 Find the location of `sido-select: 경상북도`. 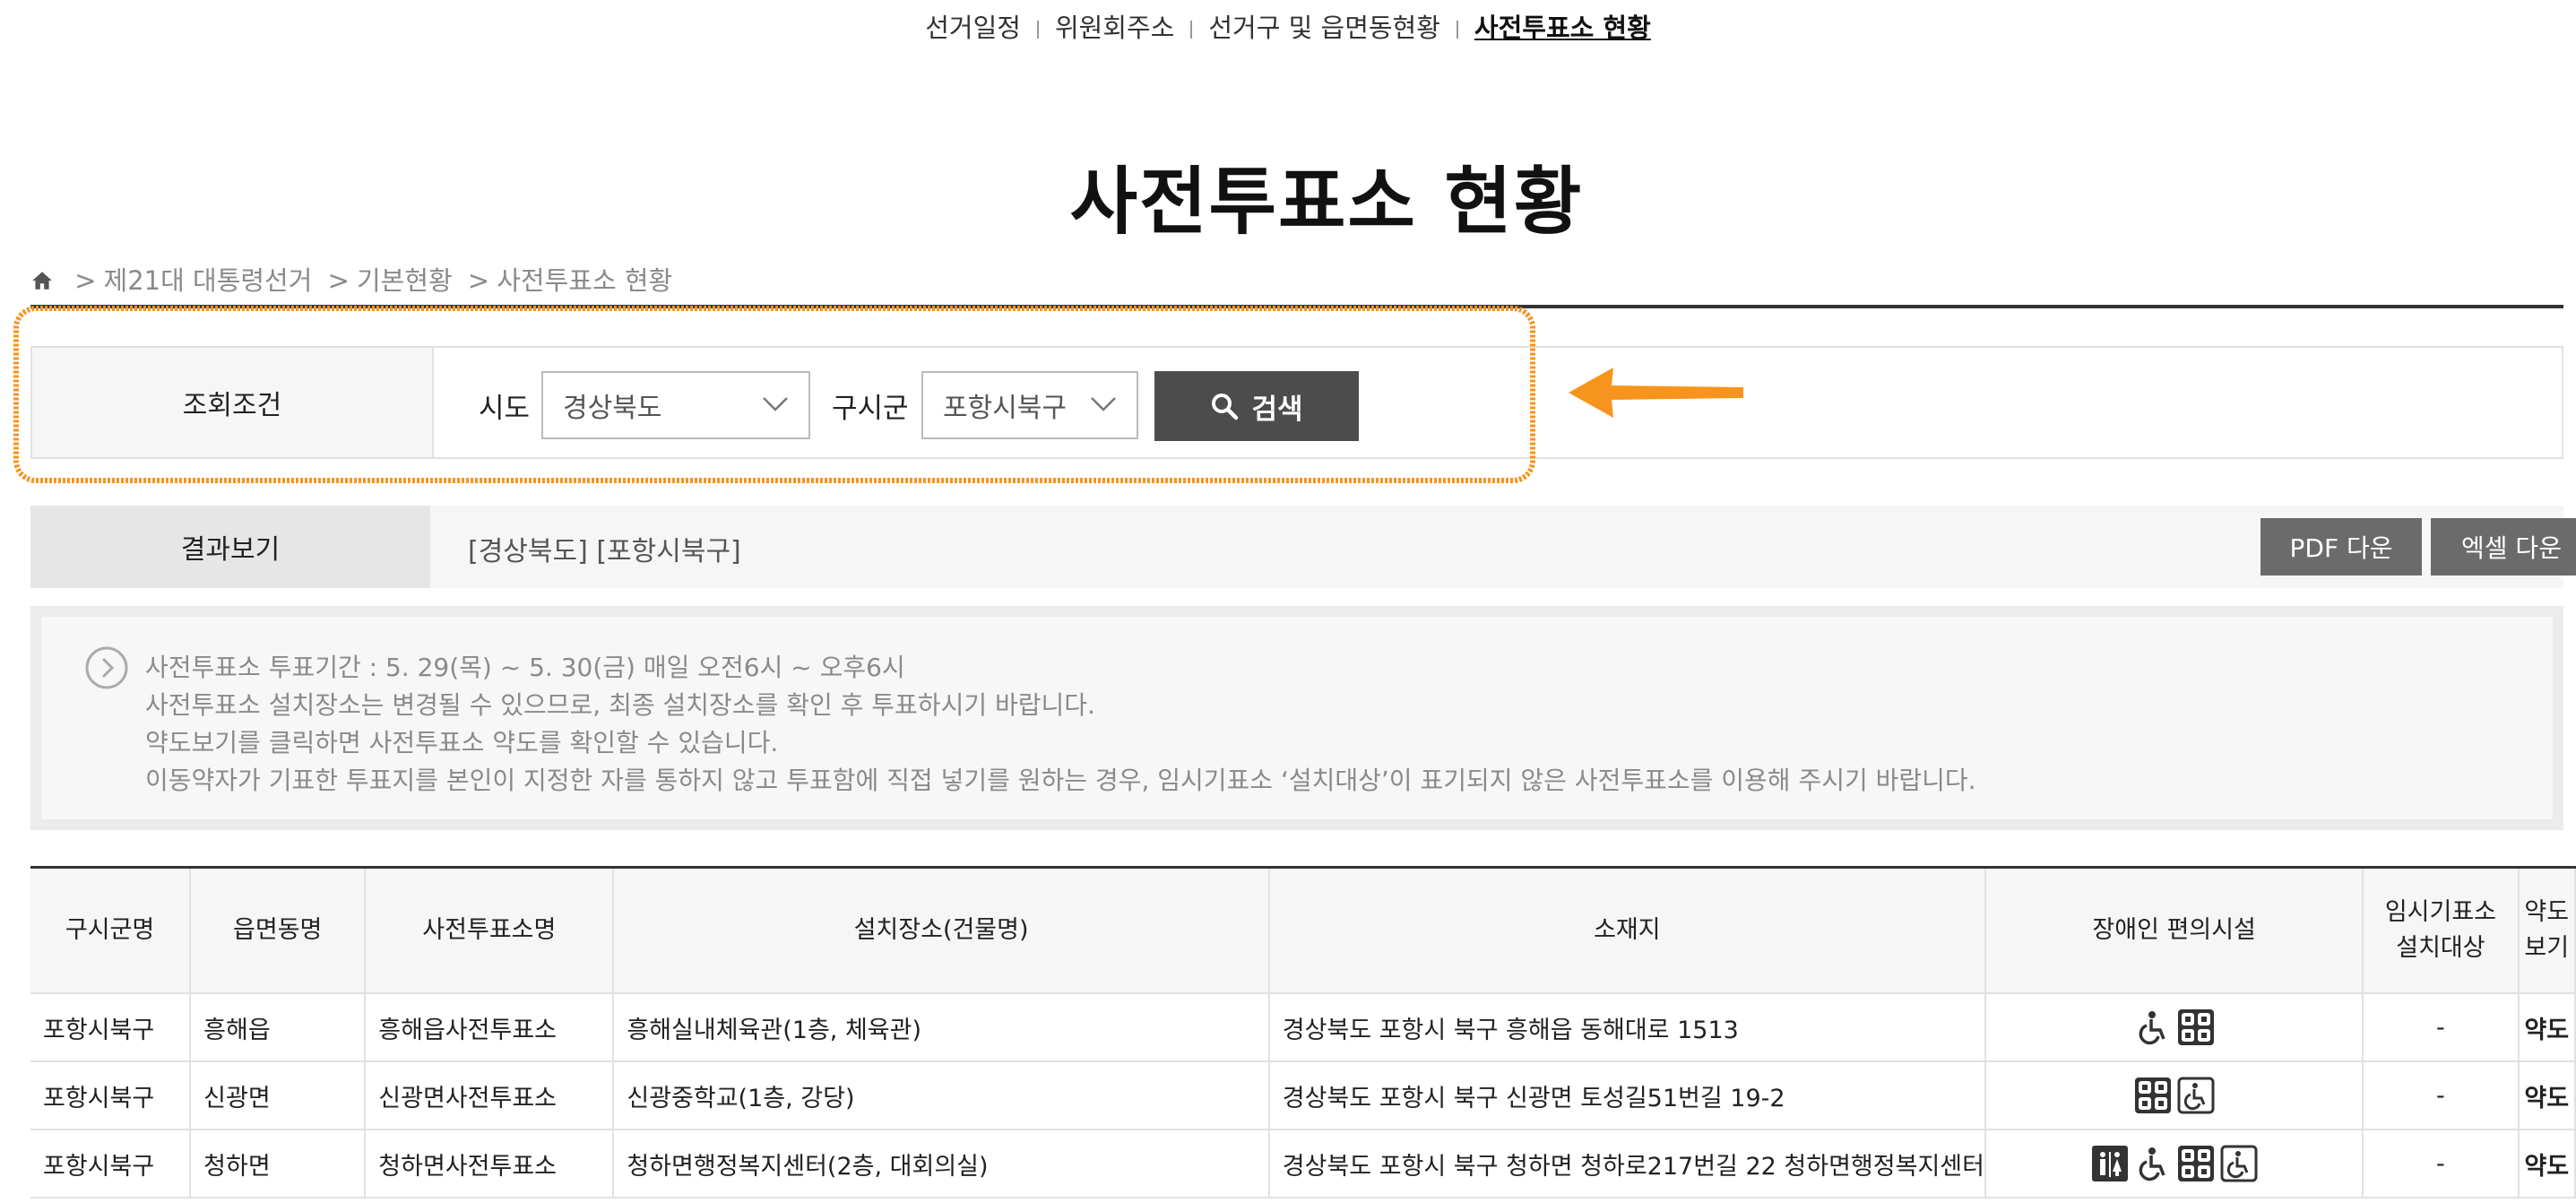

sido-select: 경상북도 is located at coordinates (675, 405).